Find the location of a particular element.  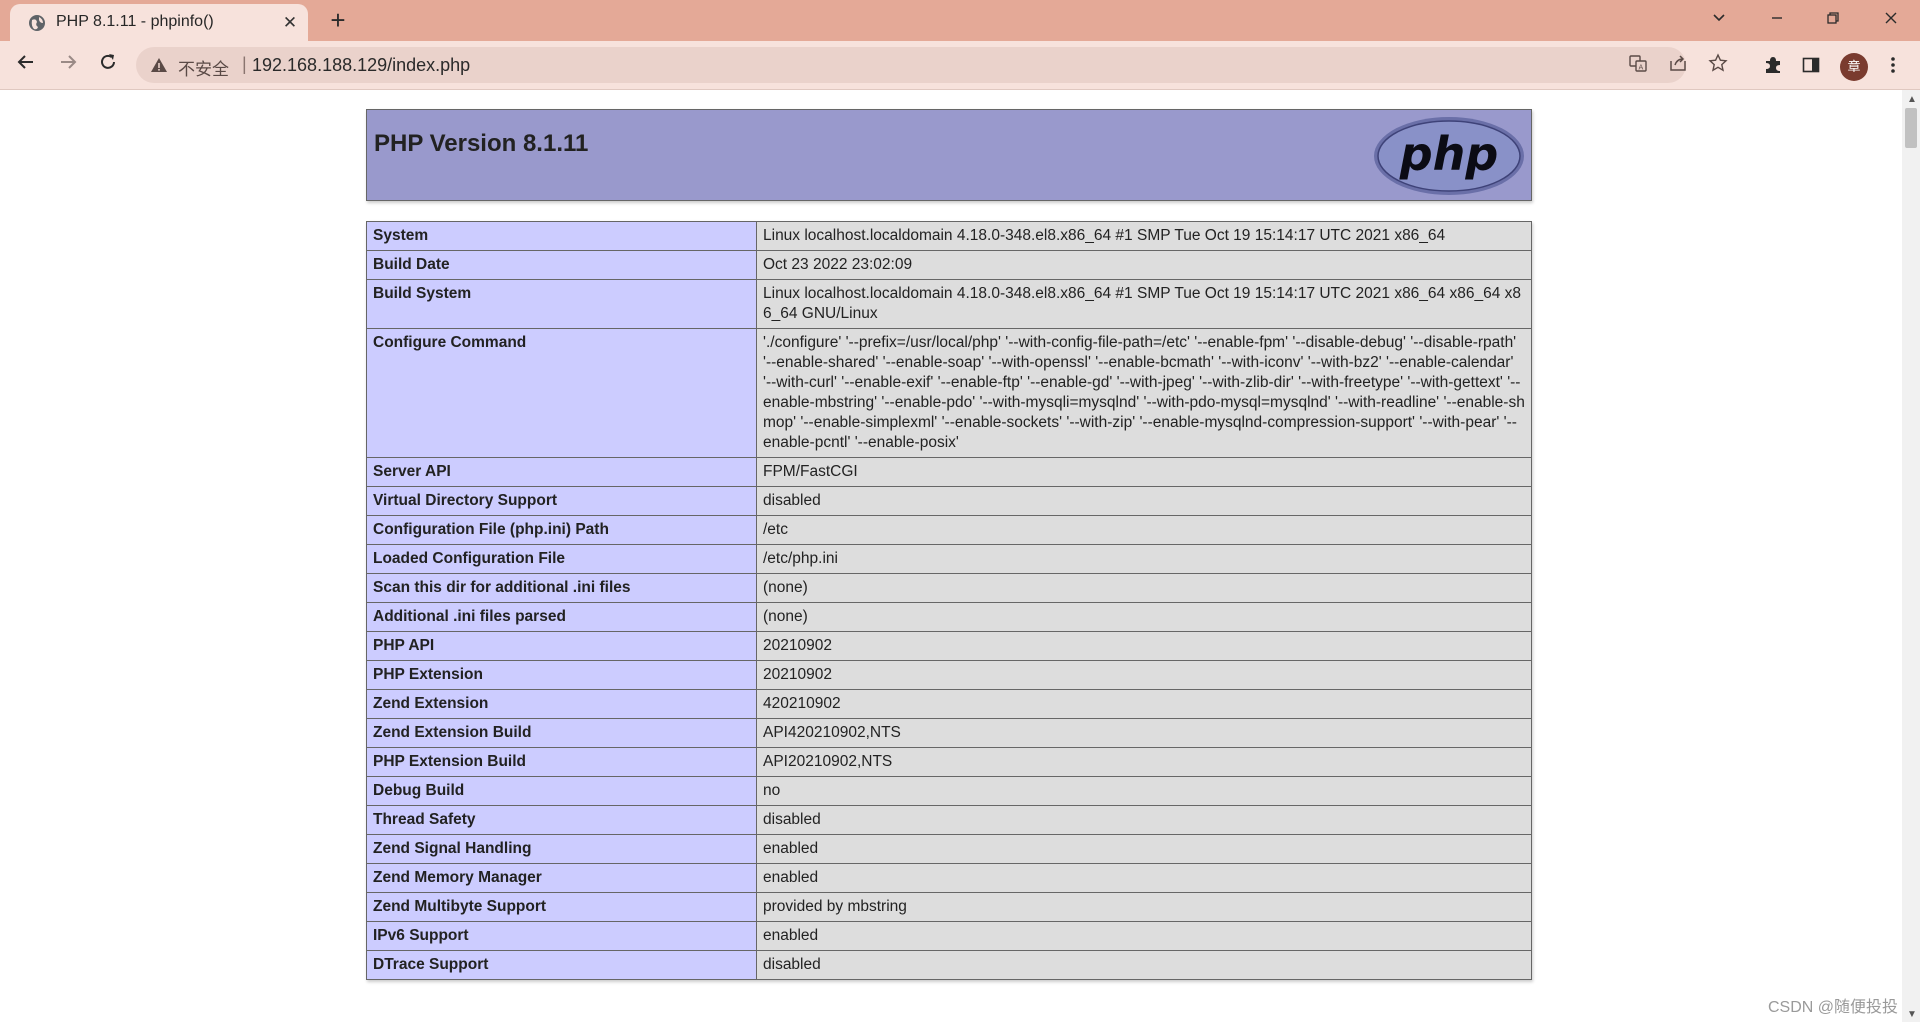

table-row: Zend Signal Handling enabled is located at coordinates (949, 849).